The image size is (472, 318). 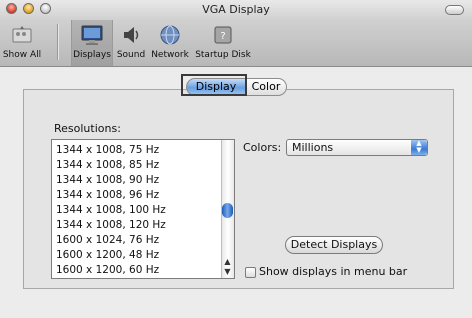 What do you see at coordinates (92, 35) in the screenshot?
I see `display-icon` at bounding box center [92, 35].